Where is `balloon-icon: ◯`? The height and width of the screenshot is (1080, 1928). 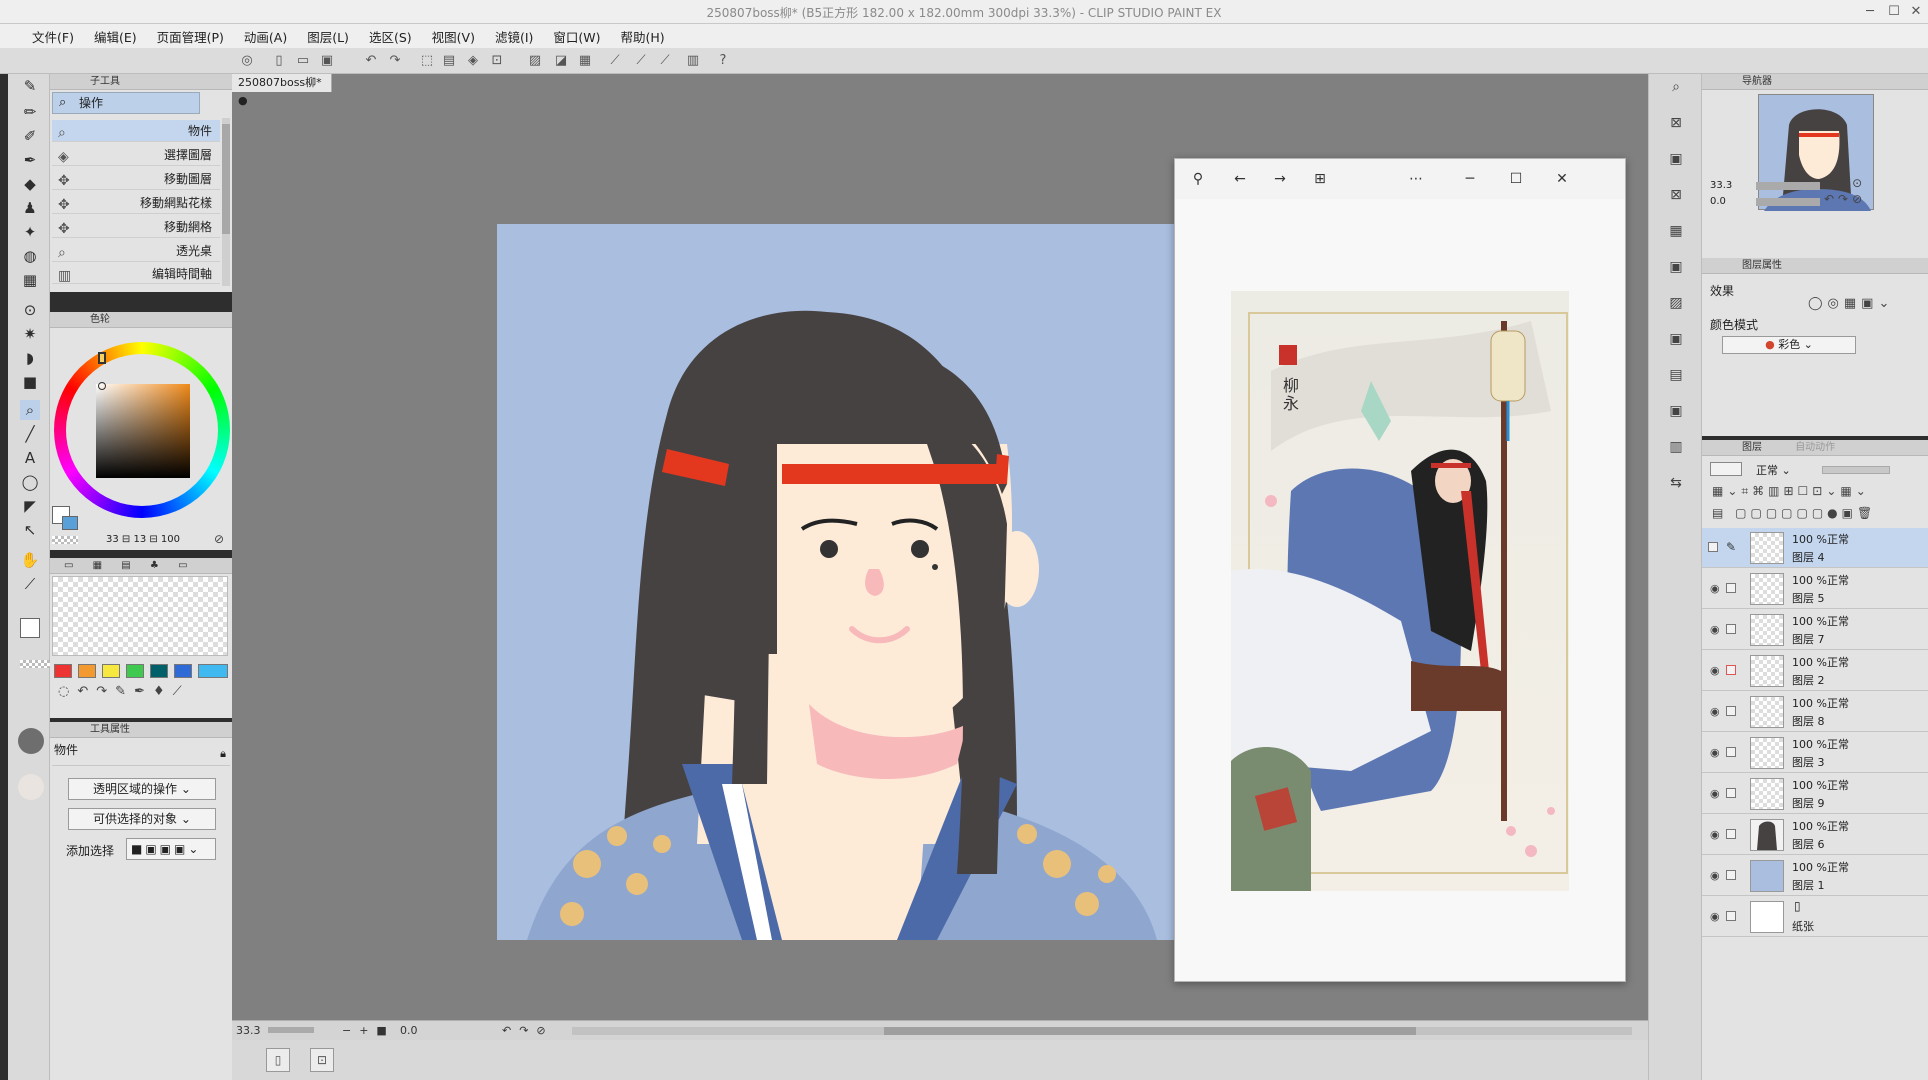 balloon-icon: ◯ is located at coordinates (30, 482).